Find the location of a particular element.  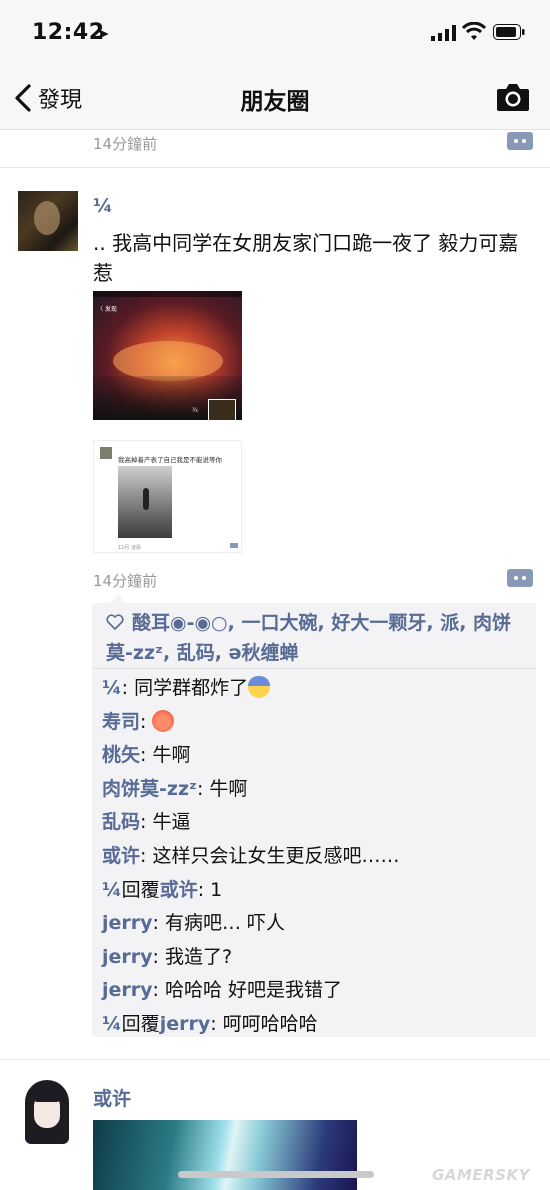

post-author: 或许 is located at coordinates (112, 1097).